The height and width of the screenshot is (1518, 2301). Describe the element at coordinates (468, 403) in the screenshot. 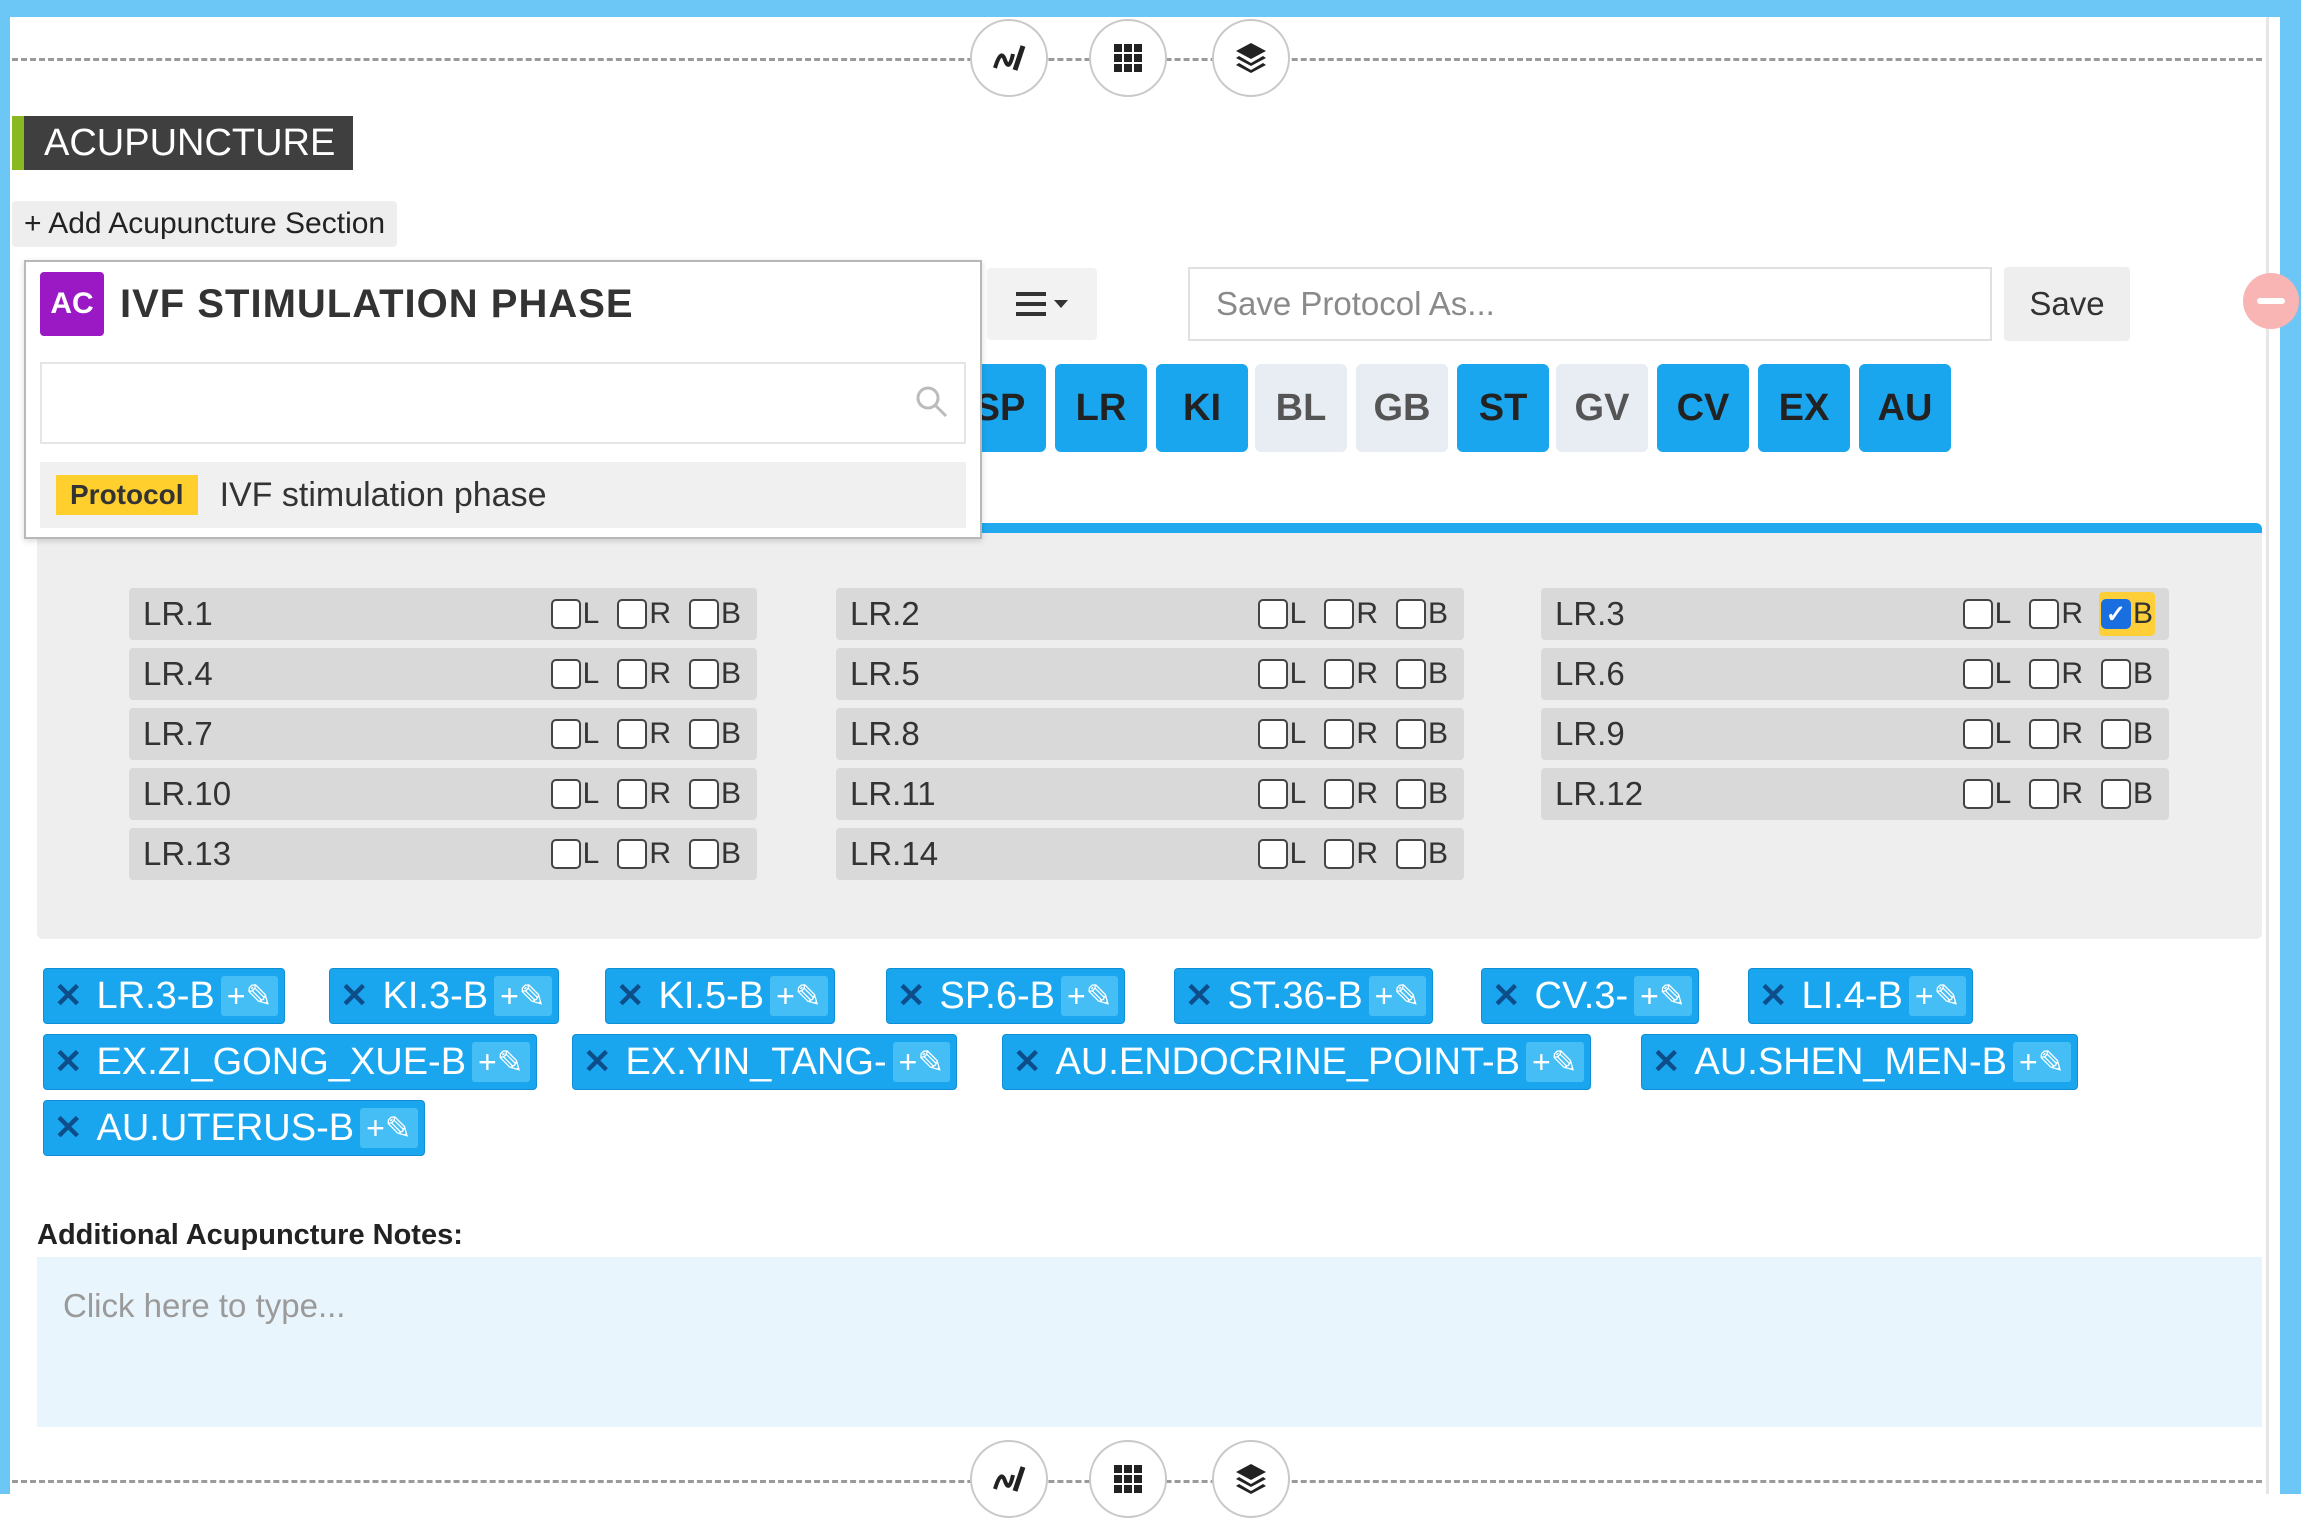

I see `protocol-search-input` at that location.